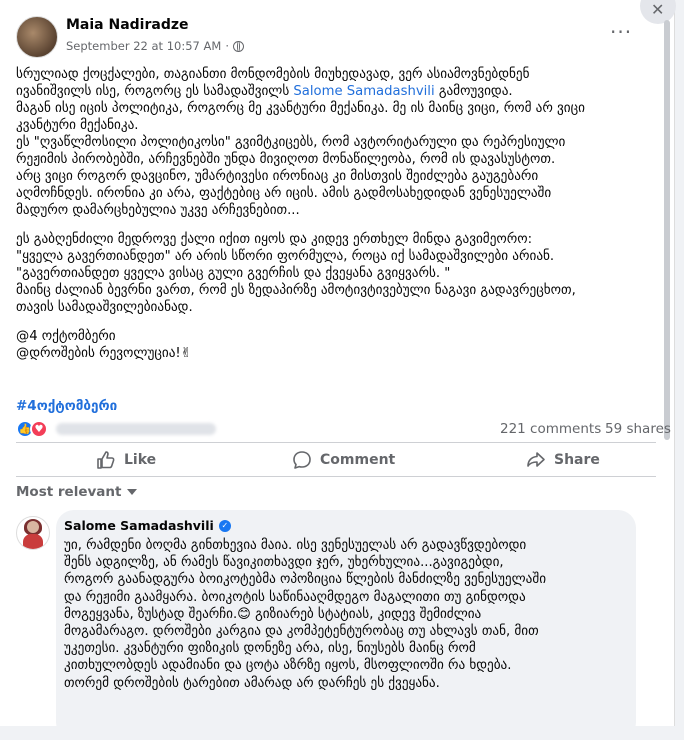 The width and height of the screenshot is (684, 740). Describe the element at coordinates (132, 492) in the screenshot. I see `chevron-down-icon` at that location.